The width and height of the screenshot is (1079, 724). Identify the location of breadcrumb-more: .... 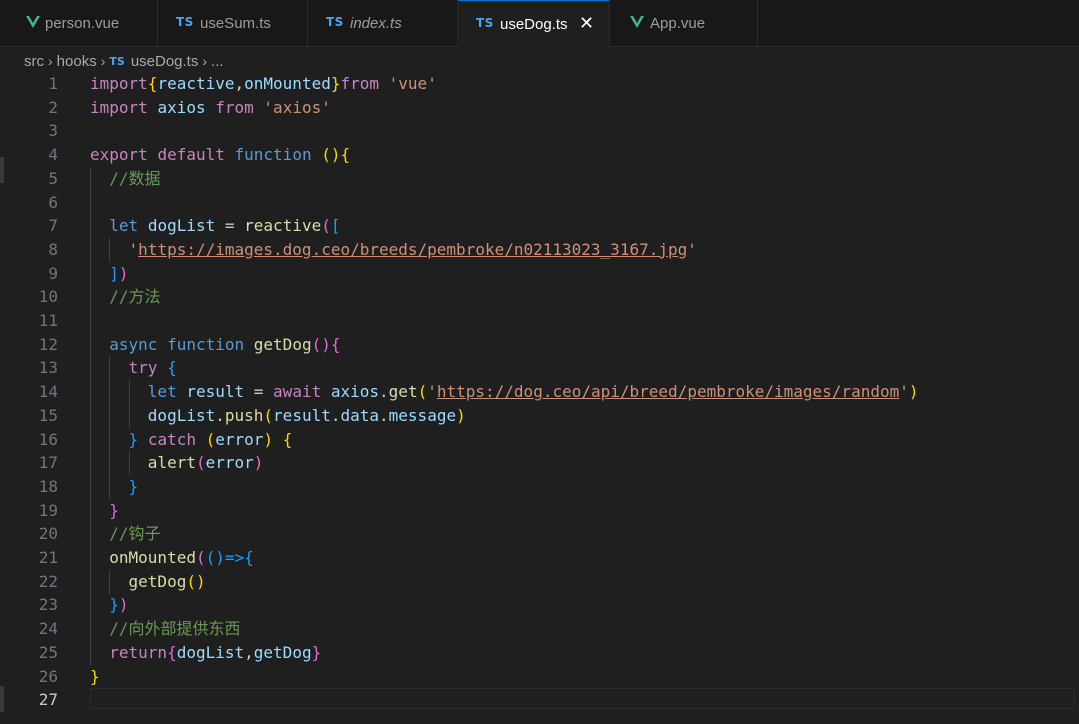
(217, 61).